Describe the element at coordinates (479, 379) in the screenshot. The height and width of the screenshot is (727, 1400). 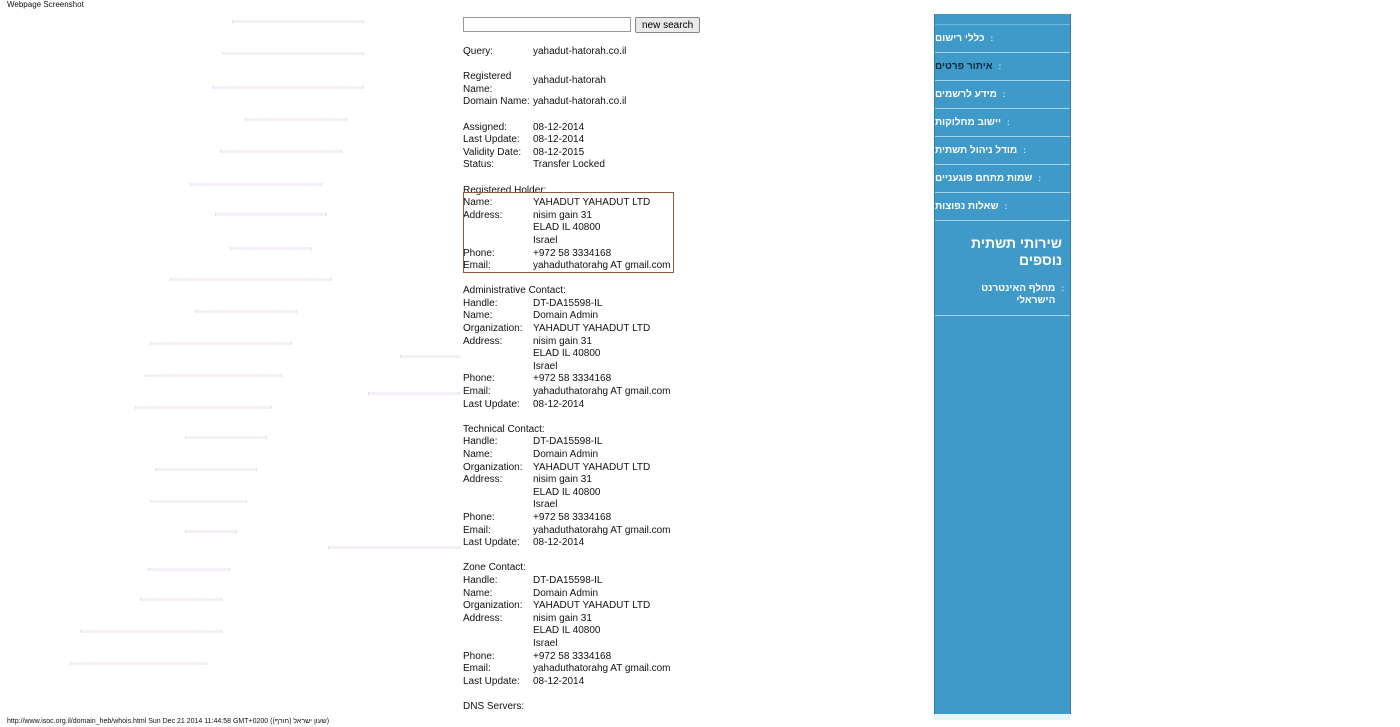
I see `admin-phone-label: Phone:` at that location.